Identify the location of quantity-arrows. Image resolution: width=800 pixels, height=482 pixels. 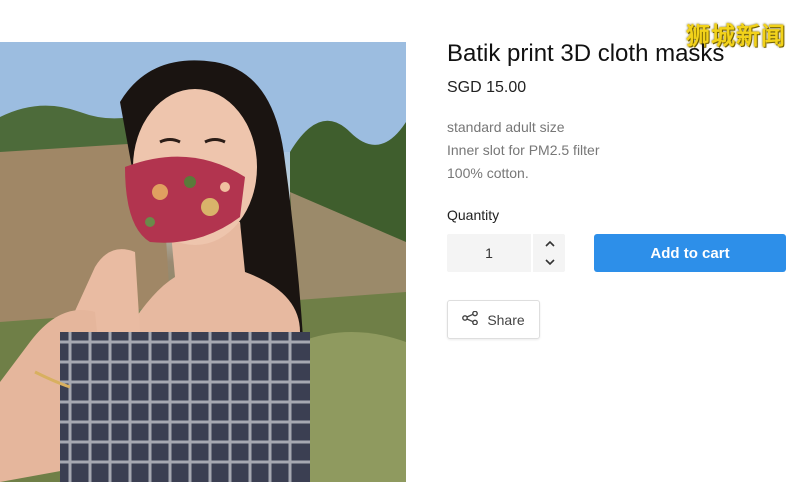
(549, 253).